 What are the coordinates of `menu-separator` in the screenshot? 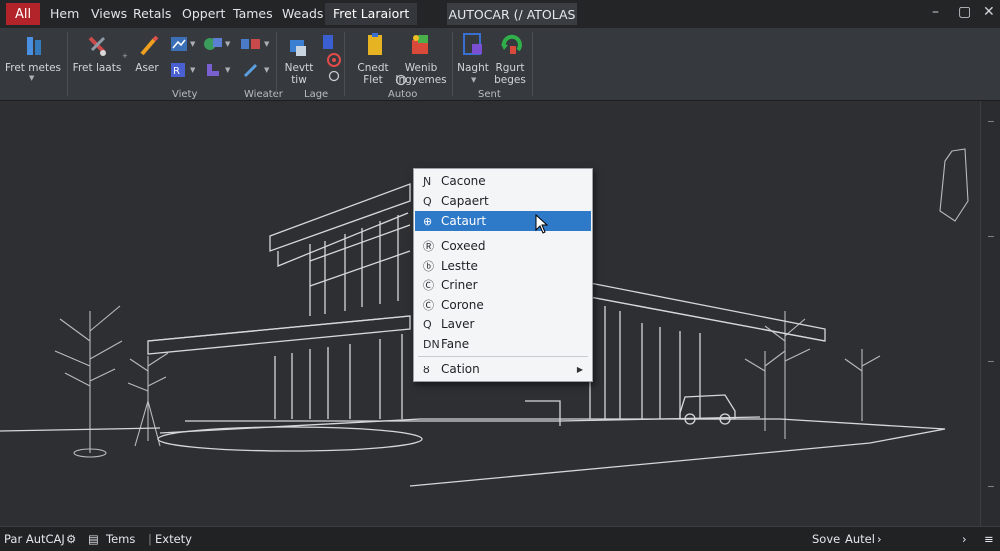 It's located at (503, 356).